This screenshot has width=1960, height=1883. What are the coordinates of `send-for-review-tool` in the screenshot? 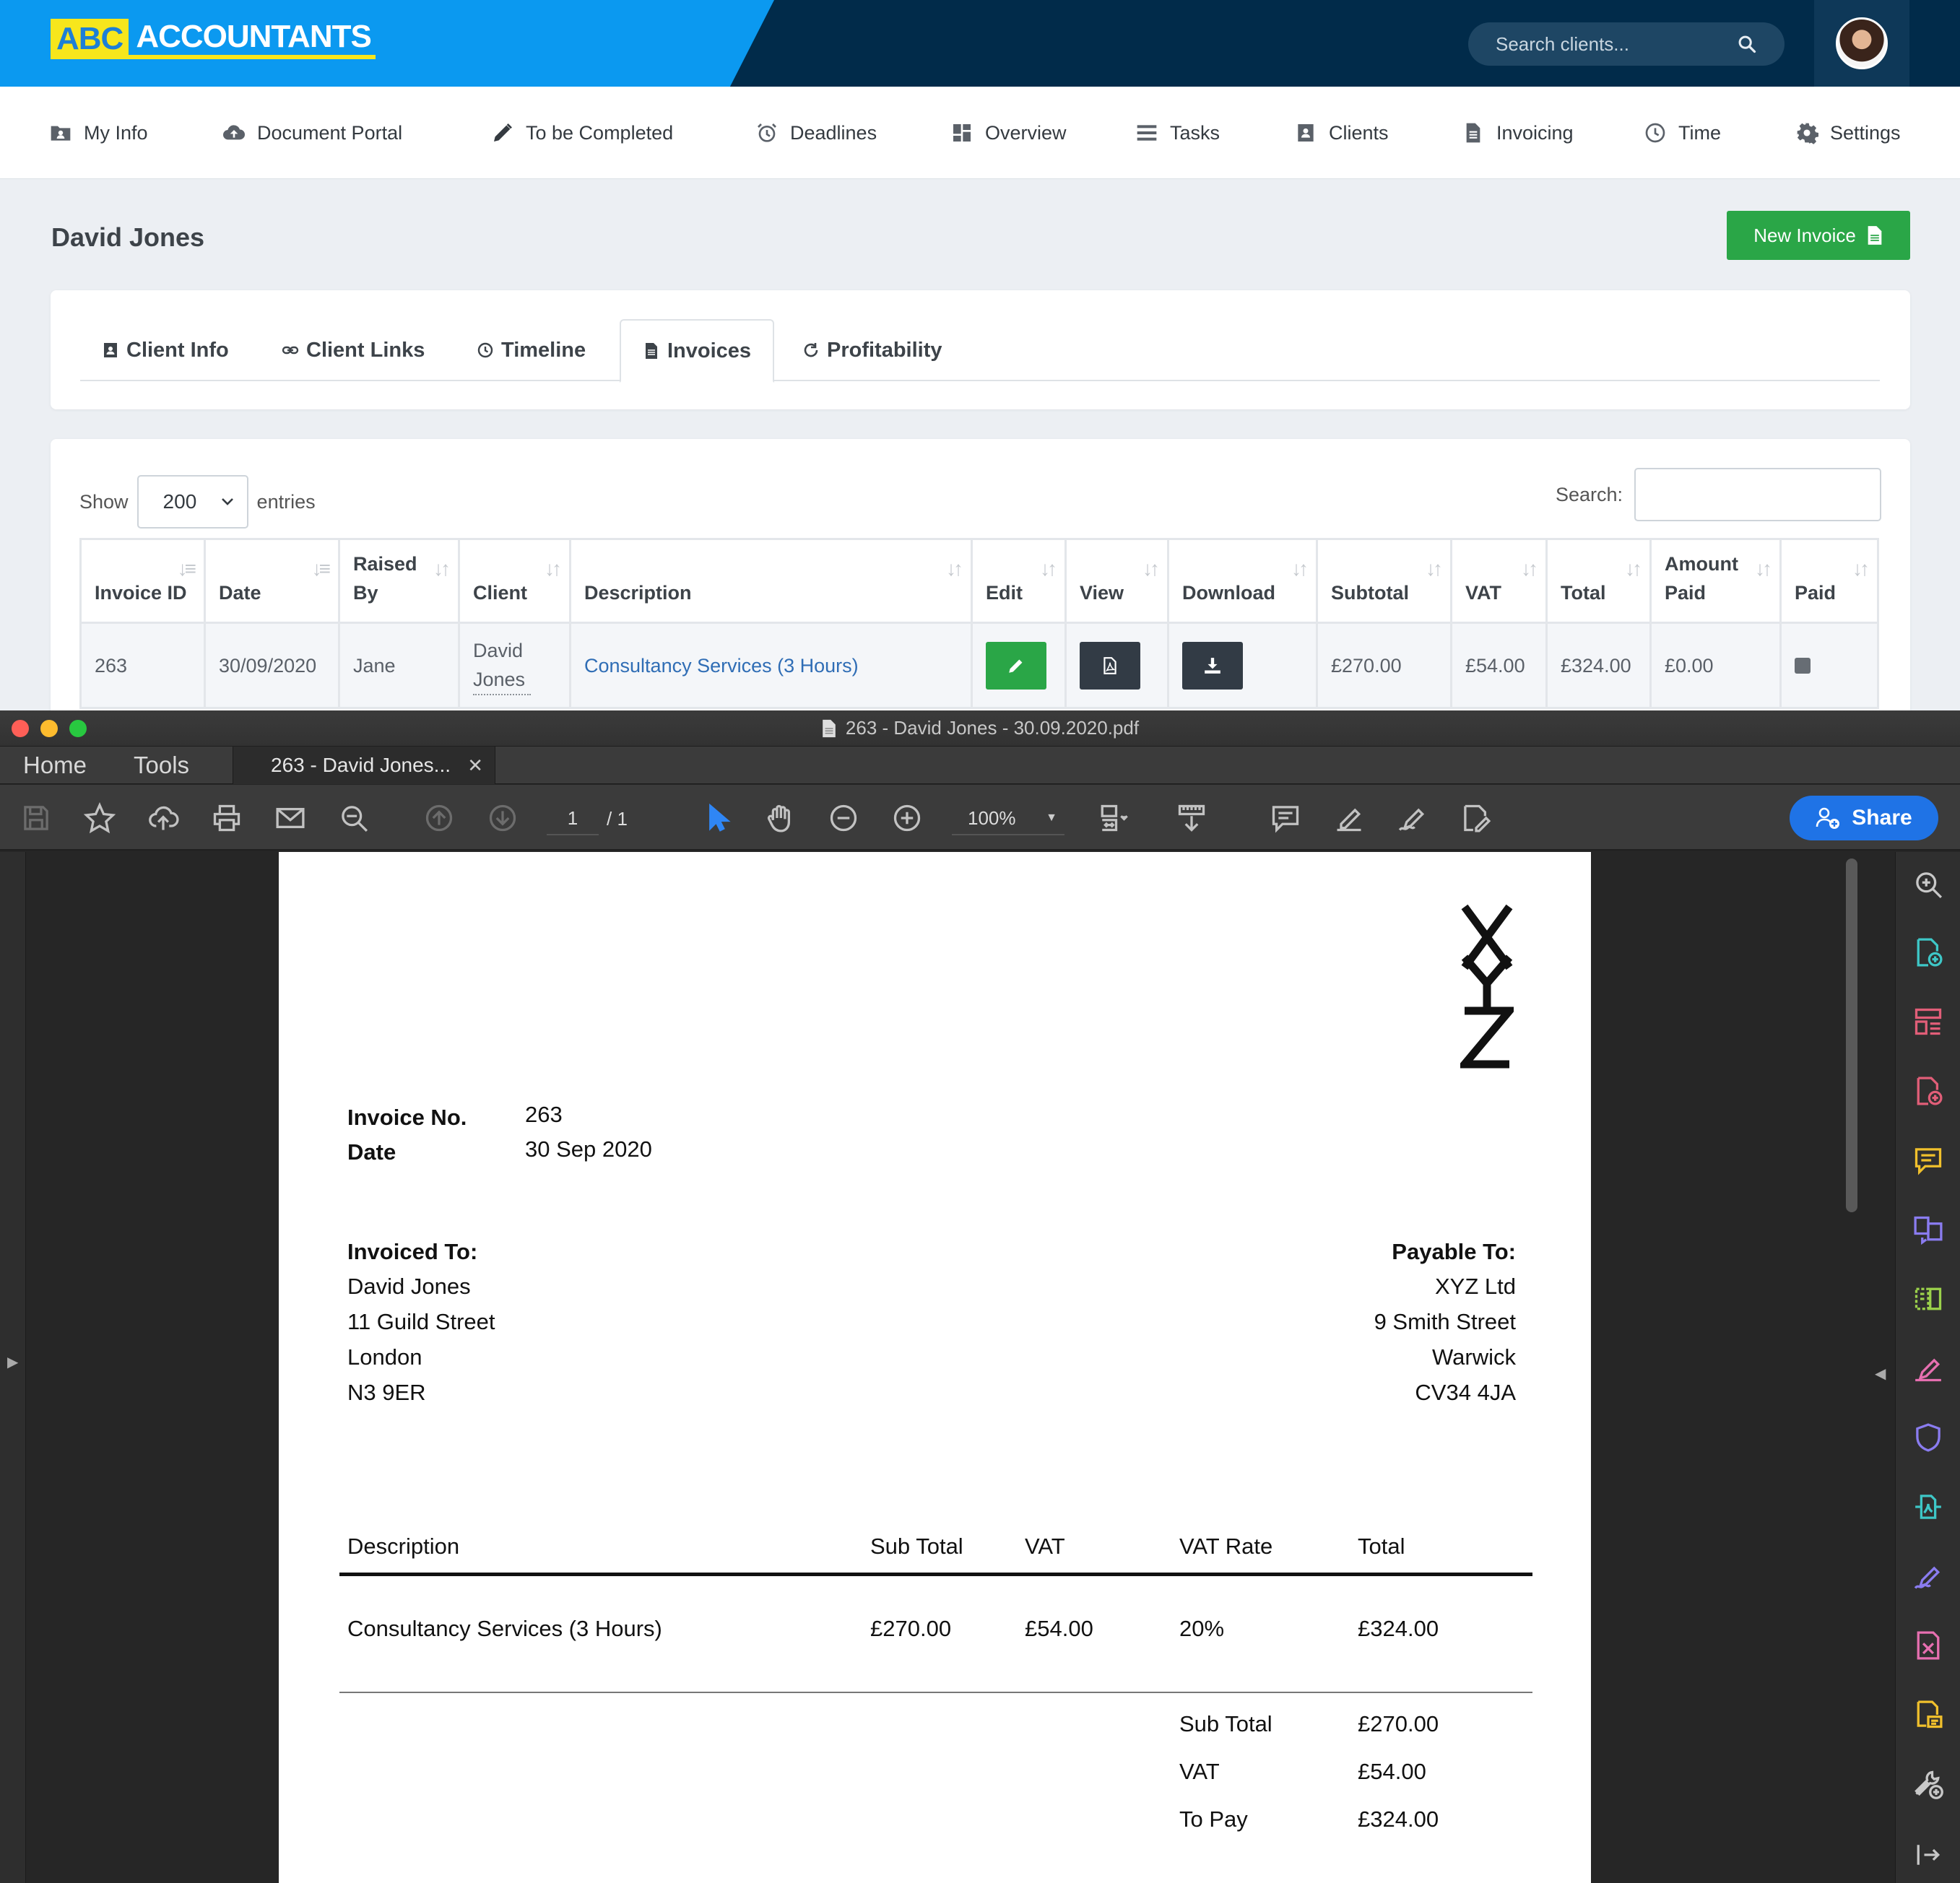 It's located at (1928, 1507).